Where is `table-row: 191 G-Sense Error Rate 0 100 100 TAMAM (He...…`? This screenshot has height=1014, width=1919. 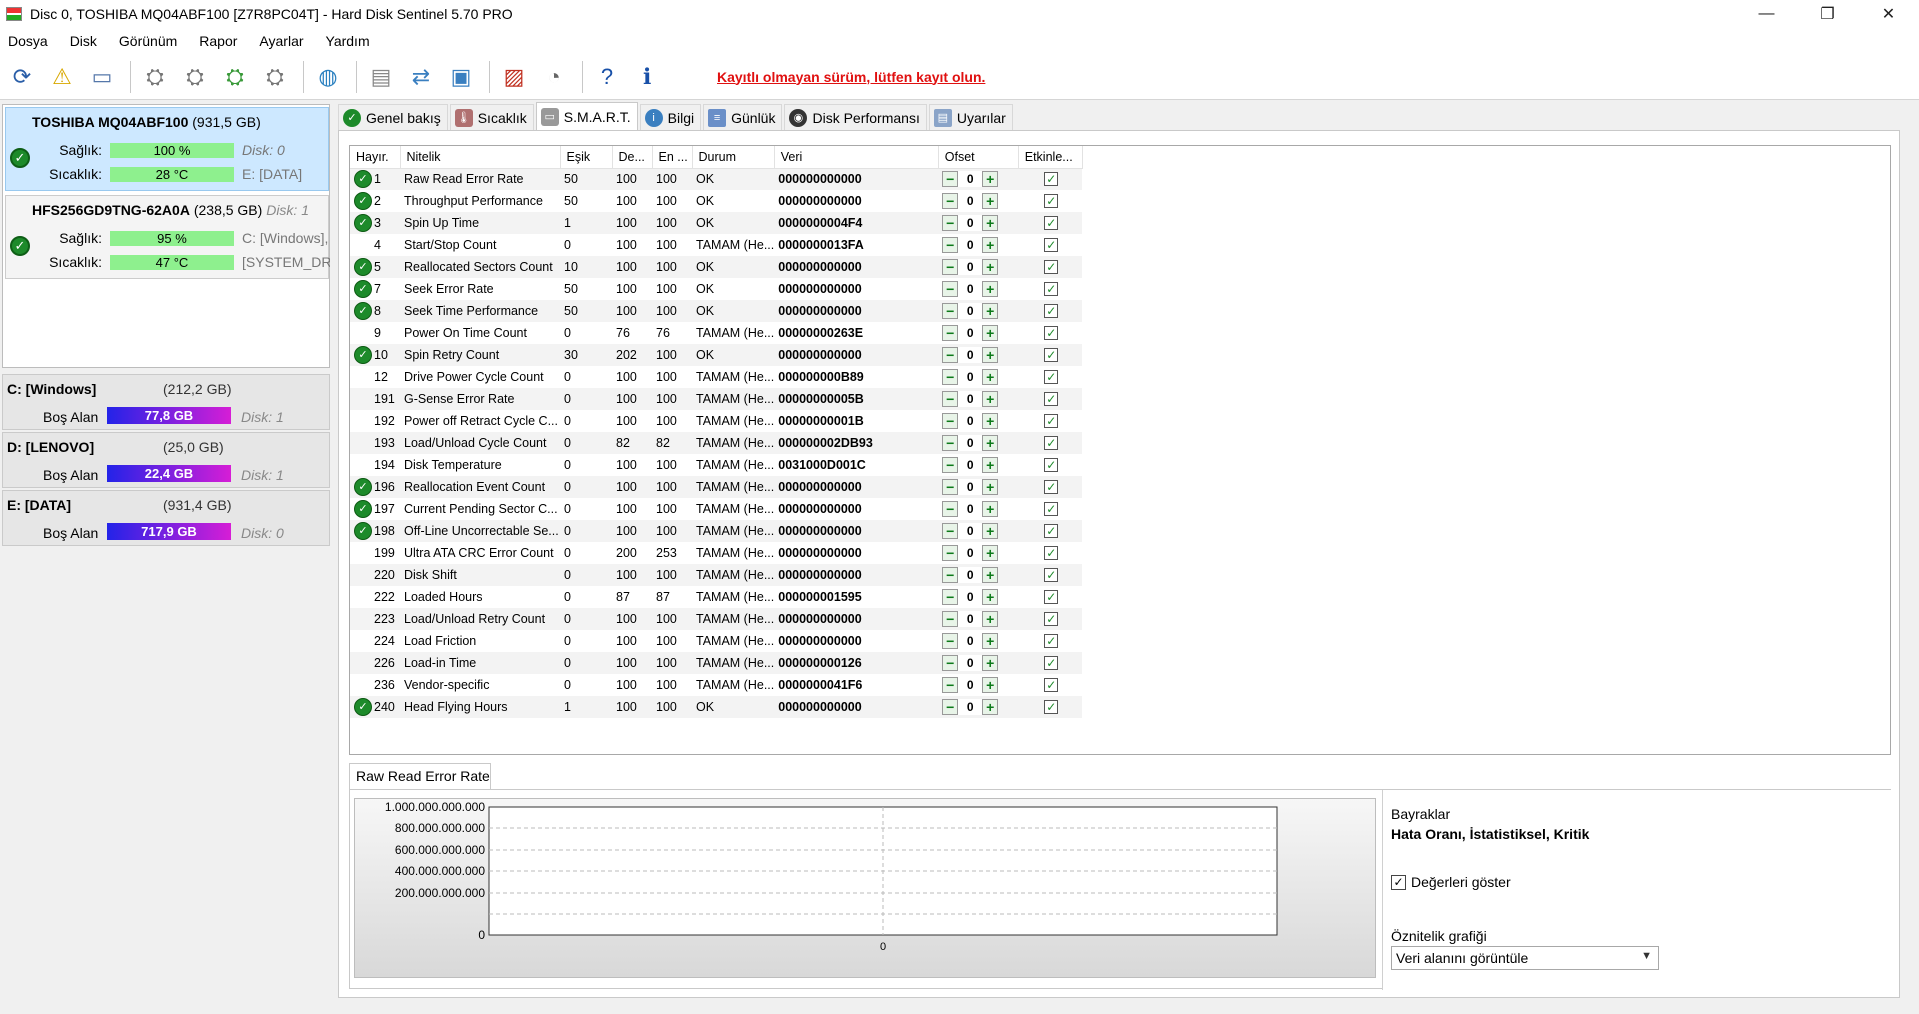 table-row: 191 G-Sense Error Rate 0 100 100 TAMAM (He...… is located at coordinates (716, 399).